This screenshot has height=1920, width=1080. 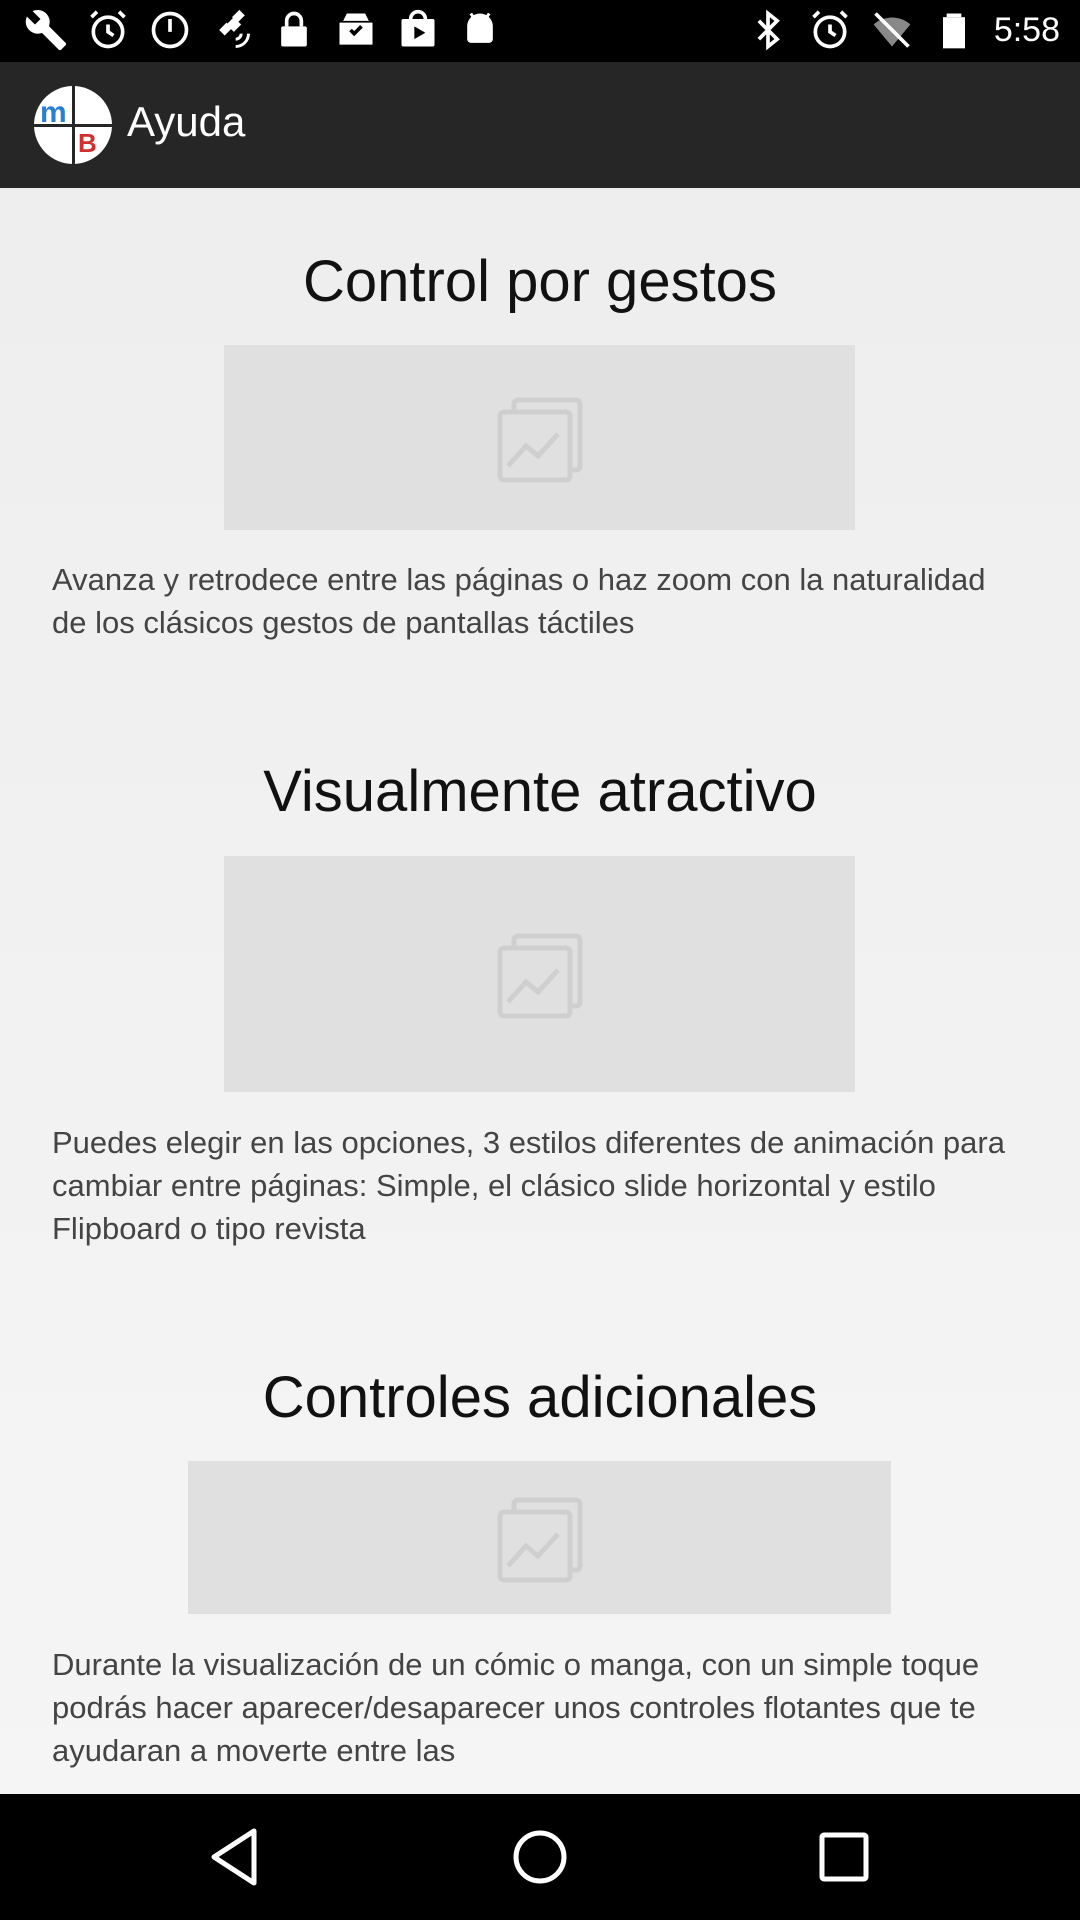 What do you see at coordinates (953, 31) in the screenshot?
I see `battery-icon` at bounding box center [953, 31].